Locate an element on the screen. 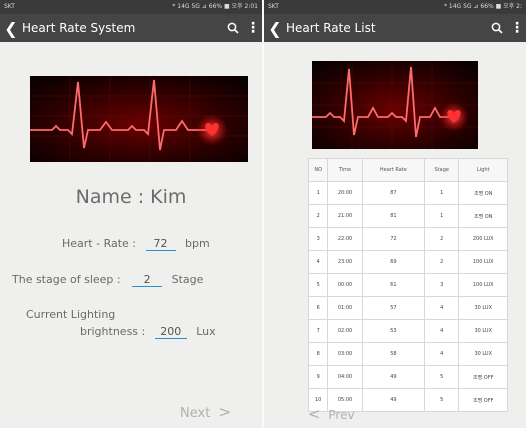 Image resolution: width=526 pixels, height=428 pixels. table-cell: 02:00 is located at coordinates (345, 331).